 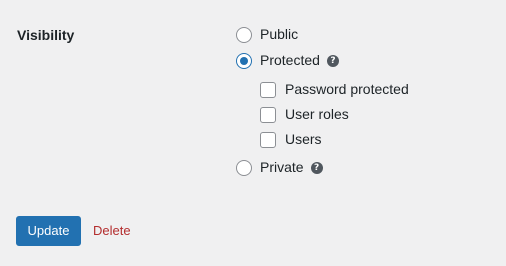 I want to click on private-label: Private, so click(x=282, y=167).